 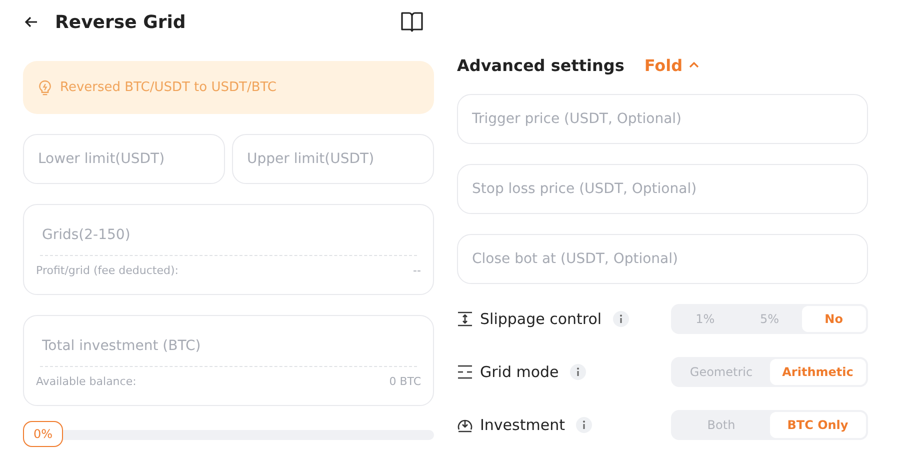 What do you see at coordinates (43, 434) in the screenshot?
I see `slider-thumb: 0%` at bounding box center [43, 434].